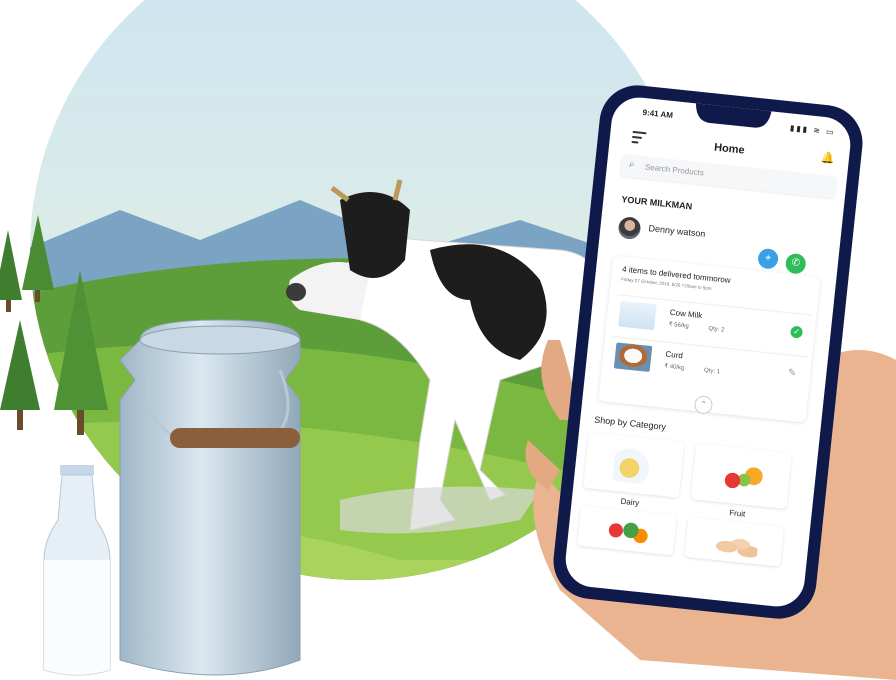 The height and width of the screenshot is (680, 896). I want to click on milkman-name: Denny watson, so click(677, 231).